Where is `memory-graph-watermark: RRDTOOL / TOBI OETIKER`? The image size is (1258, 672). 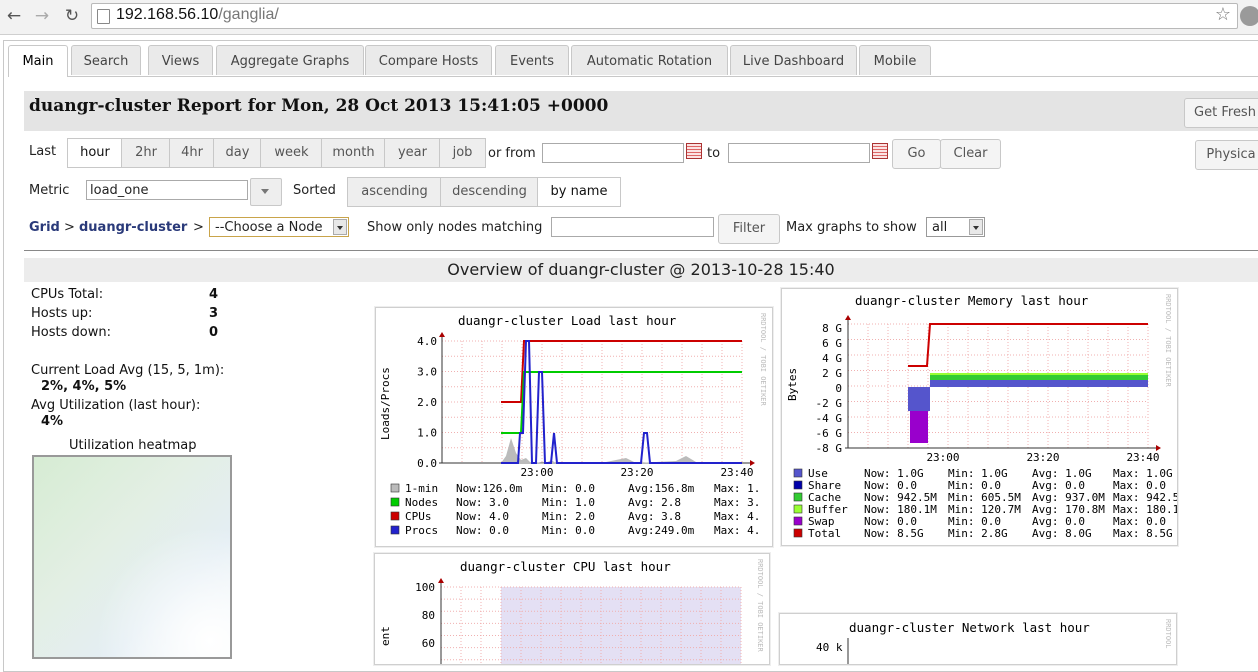 memory-graph-watermark: RRDTOOL / TOBI OETIKER is located at coordinates (1168, 341).